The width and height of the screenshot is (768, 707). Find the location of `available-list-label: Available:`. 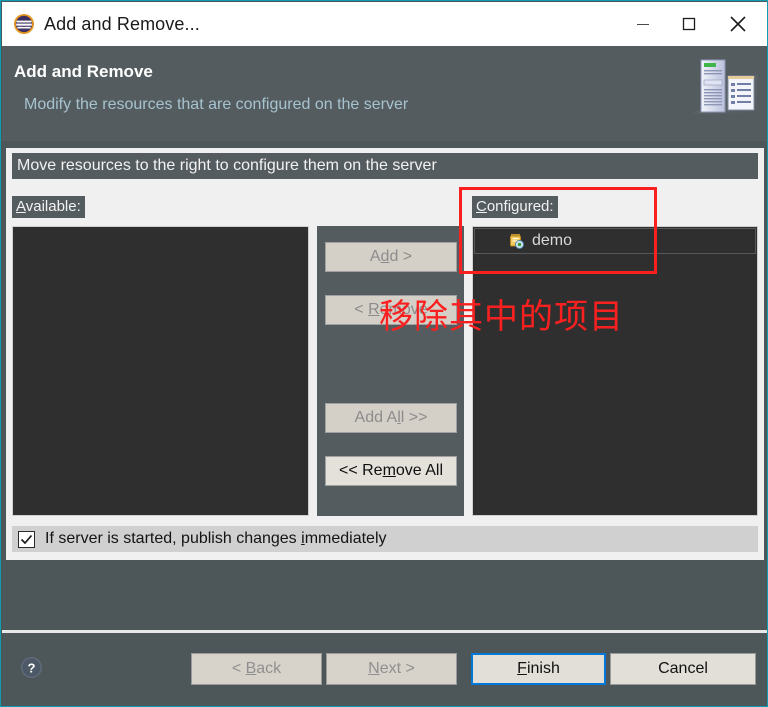

available-list-label: Available: is located at coordinates (48, 207).